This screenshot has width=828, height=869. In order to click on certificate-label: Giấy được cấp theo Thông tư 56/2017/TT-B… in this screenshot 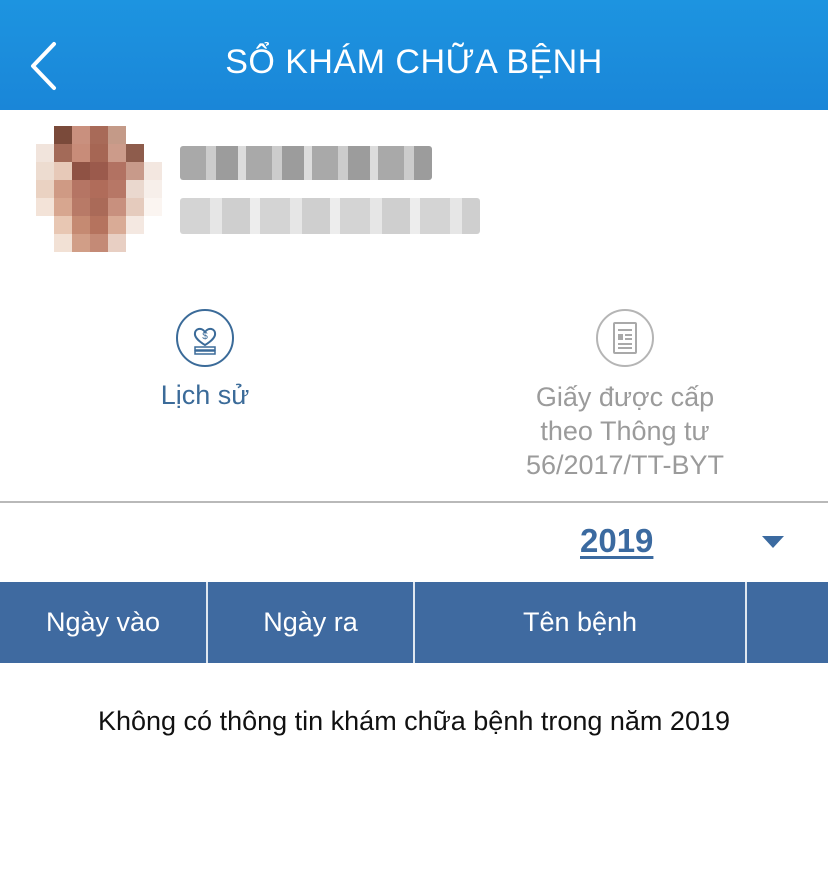, I will do `click(625, 431)`.